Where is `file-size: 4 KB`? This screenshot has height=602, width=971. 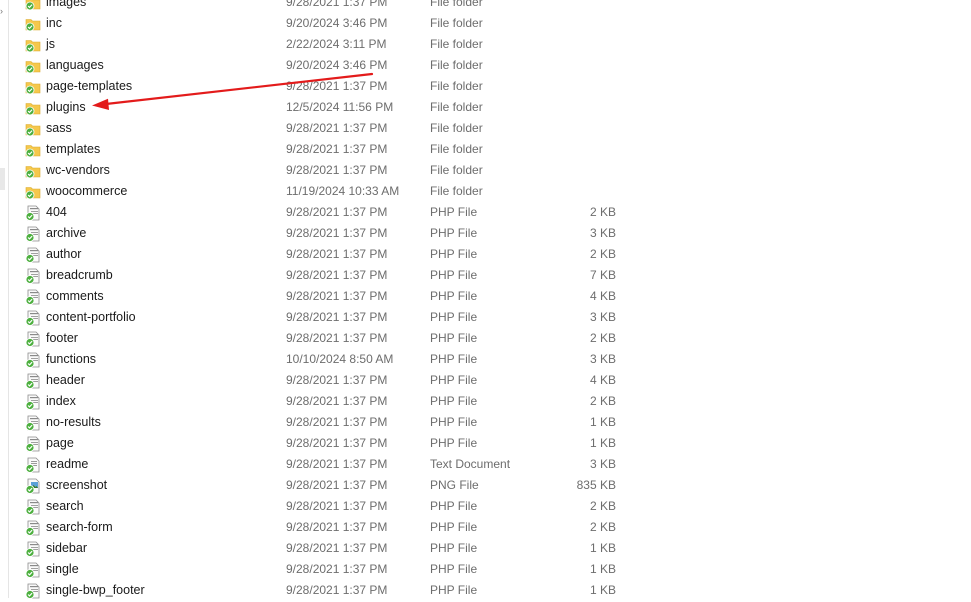 file-size: 4 KB is located at coordinates (602, 380).